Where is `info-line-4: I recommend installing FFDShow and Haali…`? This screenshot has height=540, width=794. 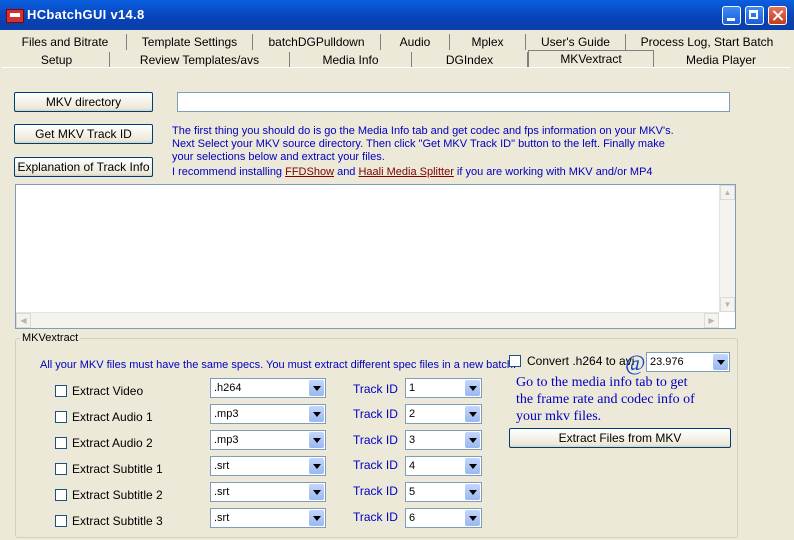 info-line-4: I recommend installing FFDShow and Haali… is located at coordinates (412, 172).